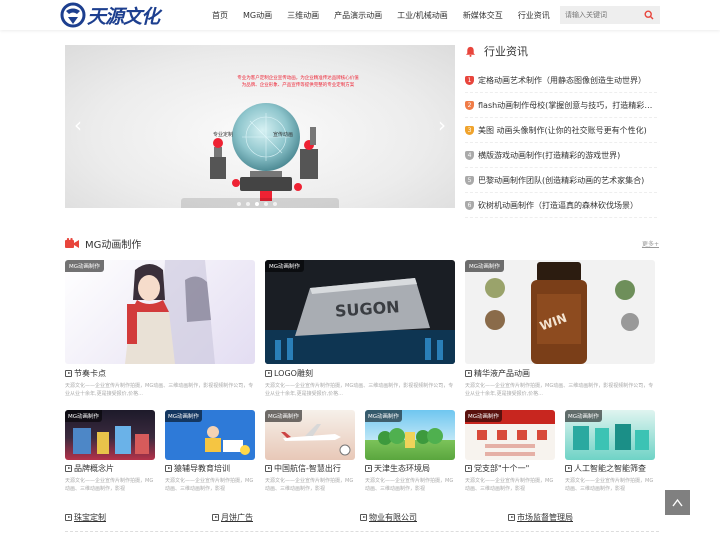 Image resolution: width=720 pixels, height=540 pixels. I want to click on nav-item-mg: MG动画, so click(257, 15).